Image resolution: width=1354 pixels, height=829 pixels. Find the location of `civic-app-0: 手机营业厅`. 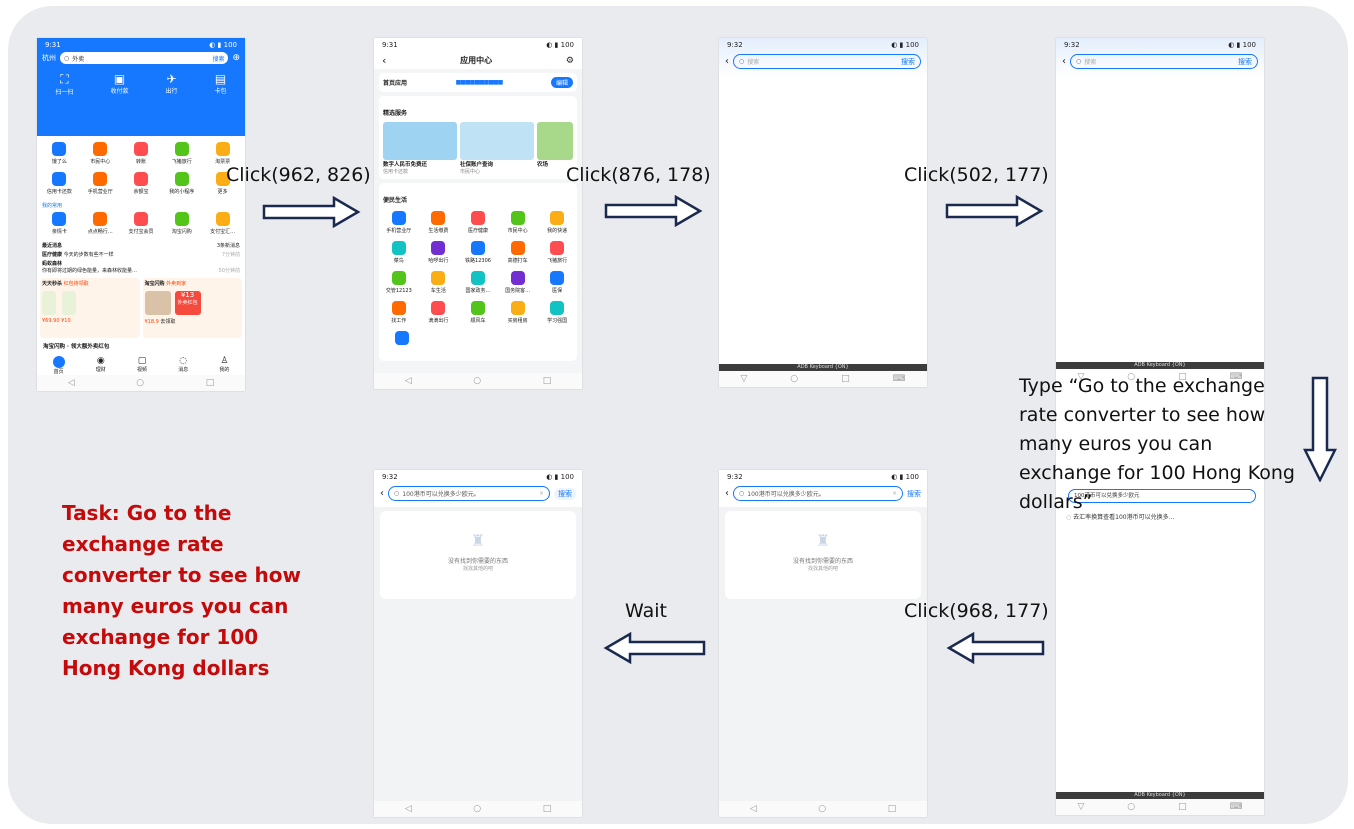

civic-app-0: 手机营业厅 is located at coordinates (399, 222).